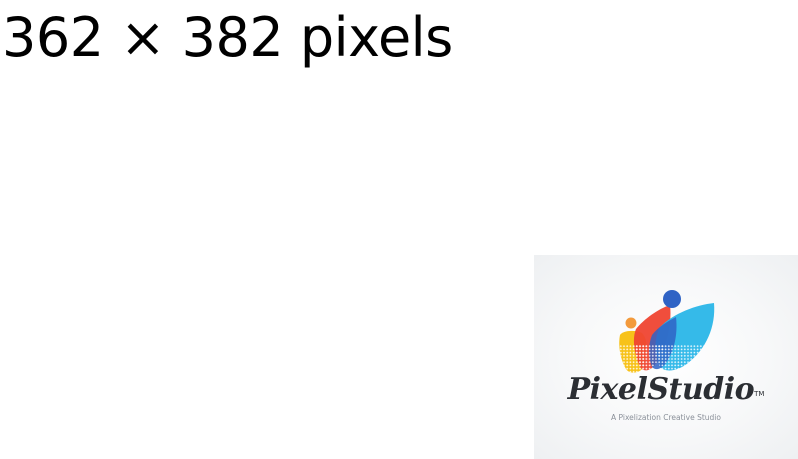 This screenshot has height=459, width=798. I want to click on trademark-symbol: TM, so click(759, 394).